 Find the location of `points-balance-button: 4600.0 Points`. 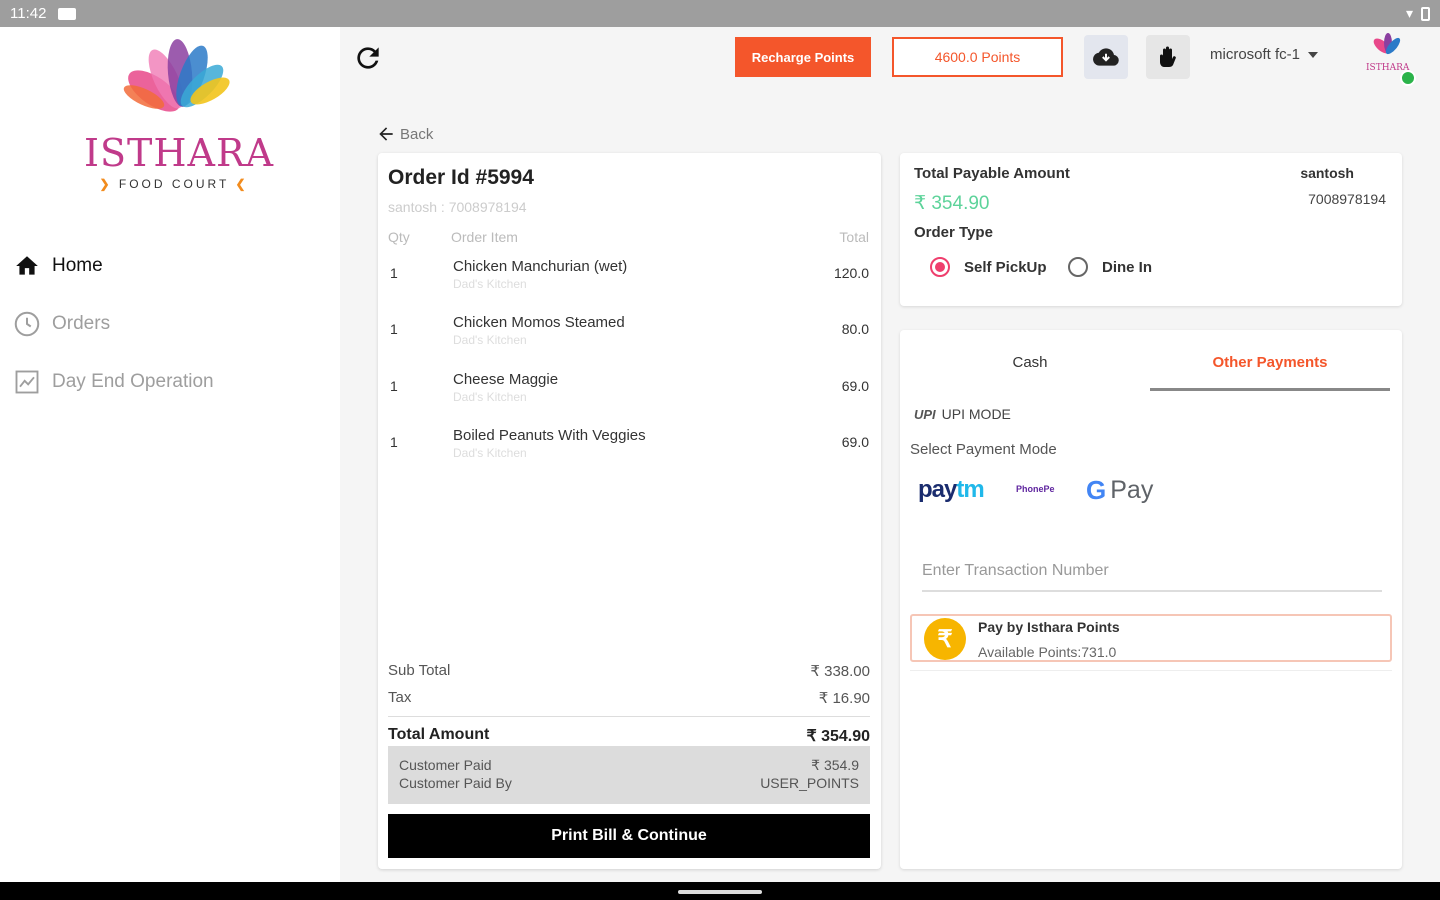

points-balance-button: 4600.0 Points is located at coordinates (977, 57).